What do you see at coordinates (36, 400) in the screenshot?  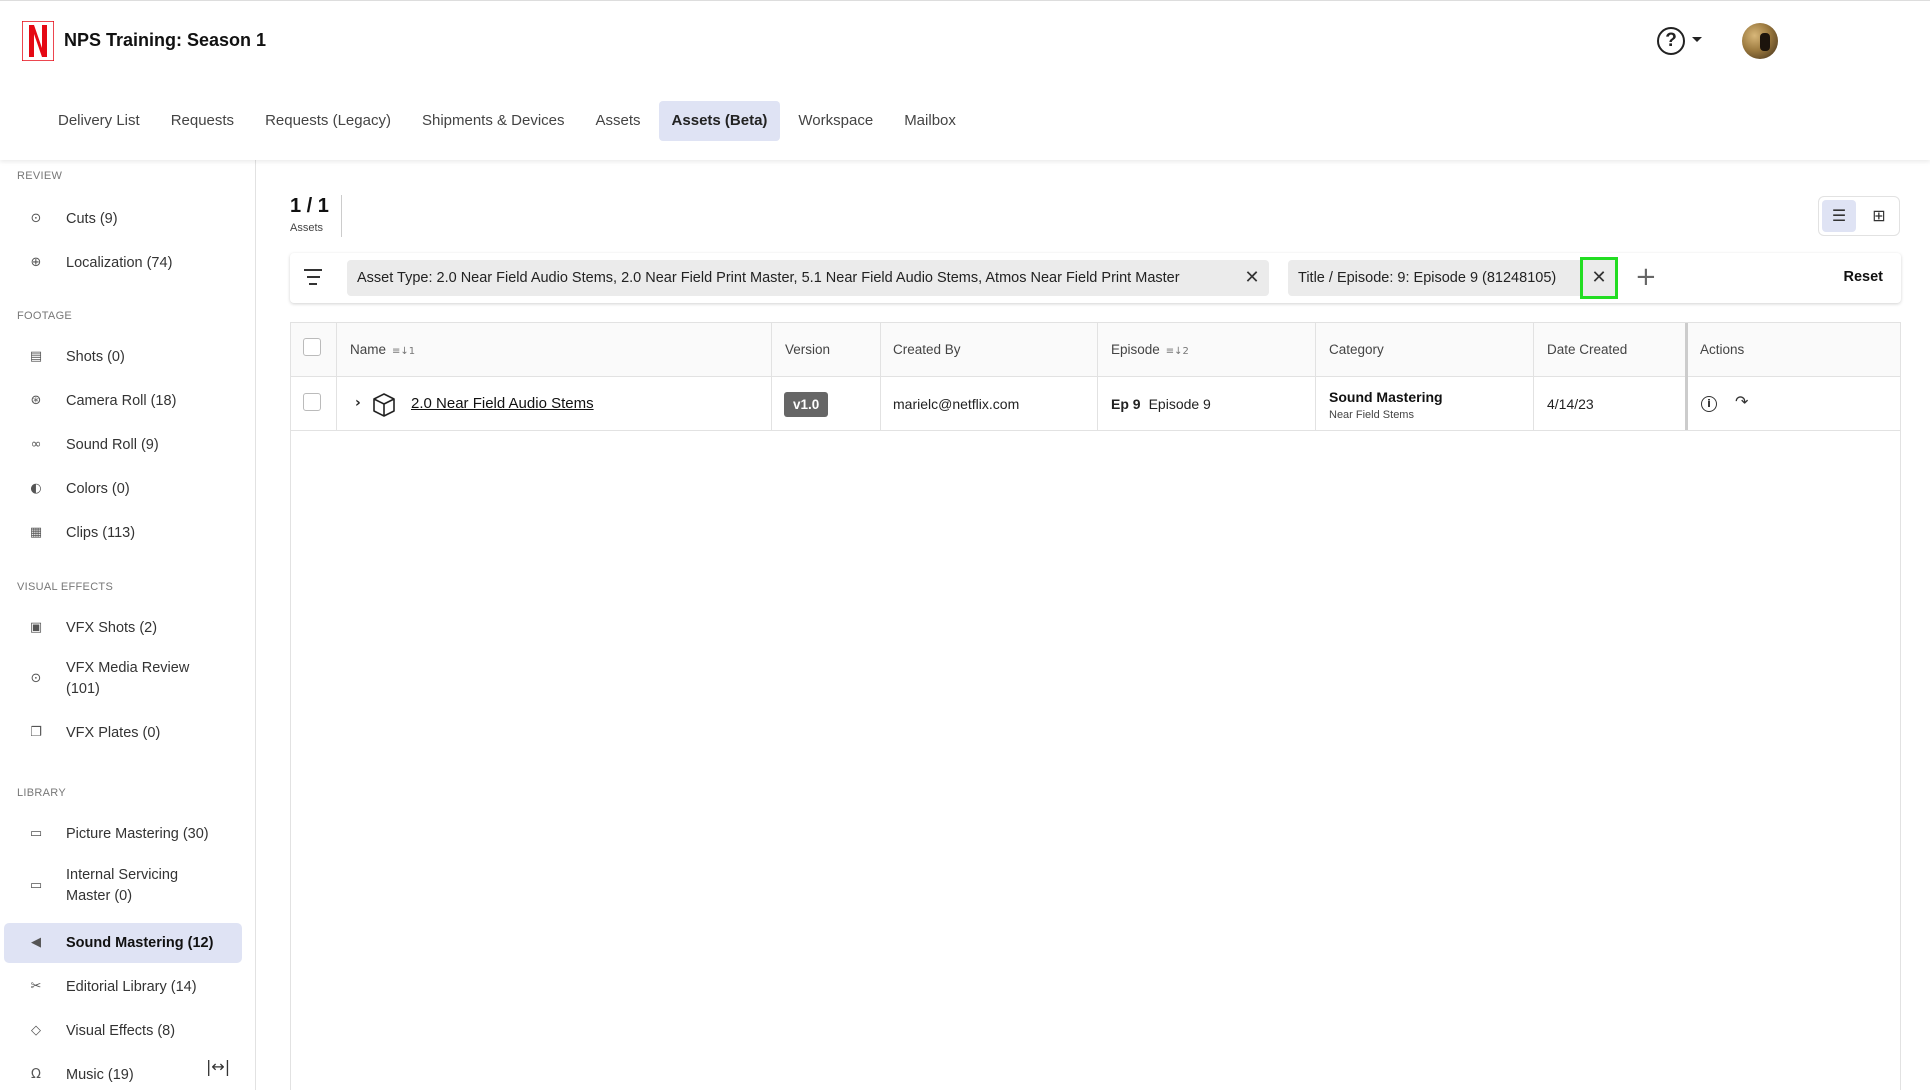 I see `camera-roll-icon: ⊛` at bounding box center [36, 400].